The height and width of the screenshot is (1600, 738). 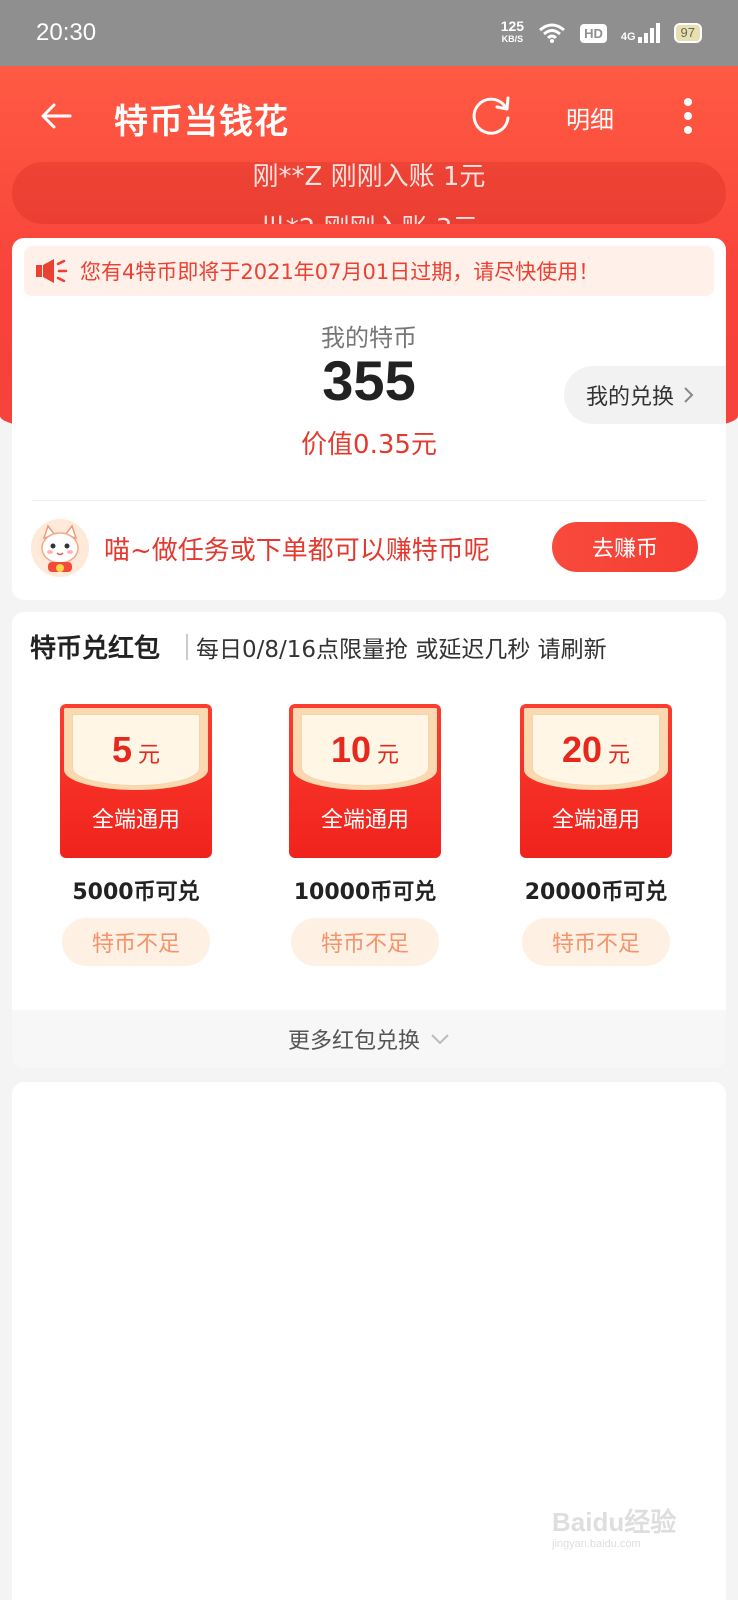 I want to click on my-exchange-label: 我的兑换, so click(x=630, y=397).